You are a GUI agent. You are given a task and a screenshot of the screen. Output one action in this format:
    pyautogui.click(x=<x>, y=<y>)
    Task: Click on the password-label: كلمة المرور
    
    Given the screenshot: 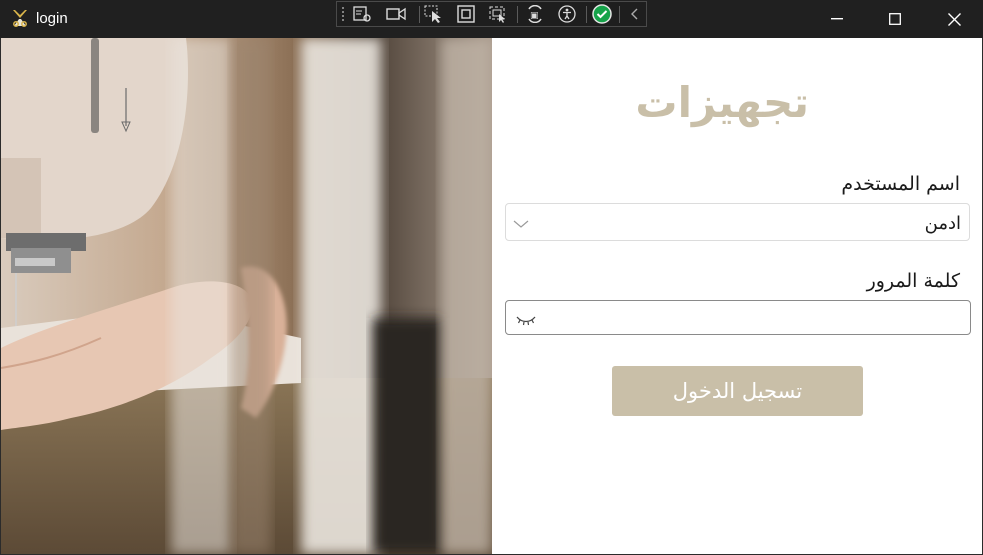 What is the action you would take?
    pyautogui.click(x=913, y=281)
    